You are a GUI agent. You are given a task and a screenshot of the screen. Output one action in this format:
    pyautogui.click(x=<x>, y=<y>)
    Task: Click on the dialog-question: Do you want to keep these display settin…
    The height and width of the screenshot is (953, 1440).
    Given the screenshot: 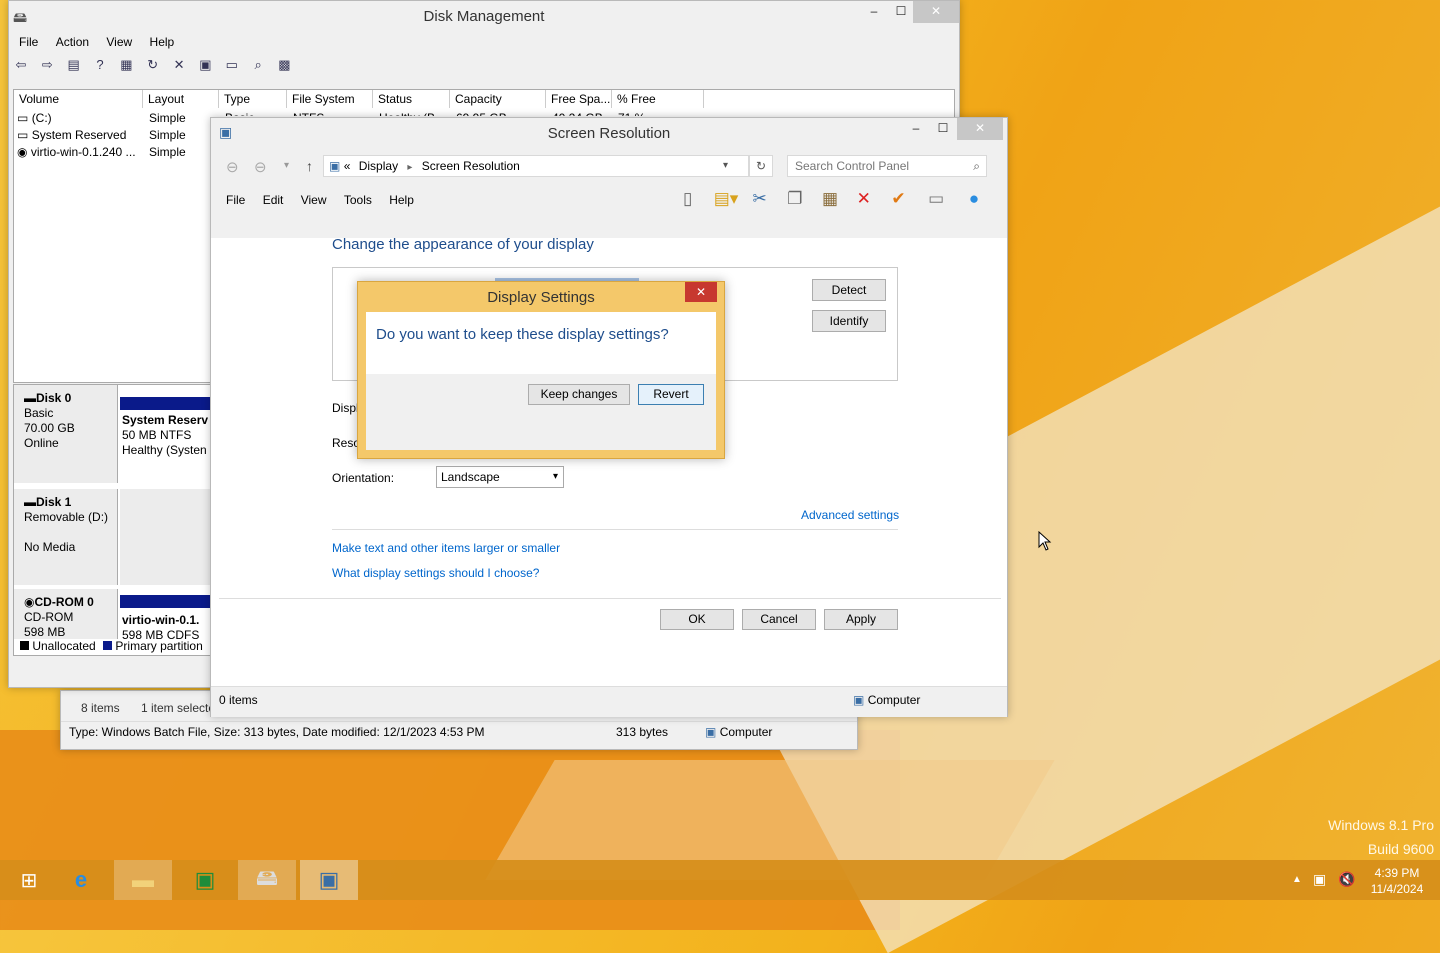 What is the action you would take?
    pyautogui.click(x=522, y=334)
    